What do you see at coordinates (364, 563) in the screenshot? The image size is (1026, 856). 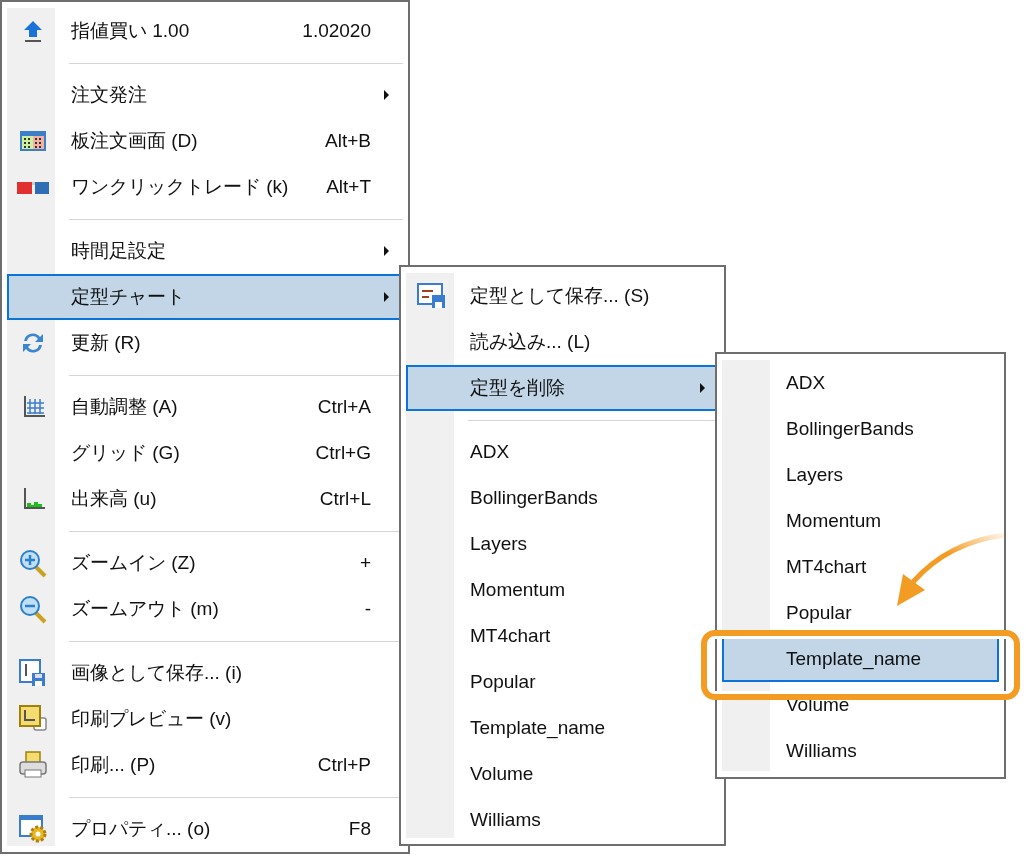 I see `shortcut-text: +` at bounding box center [364, 563].